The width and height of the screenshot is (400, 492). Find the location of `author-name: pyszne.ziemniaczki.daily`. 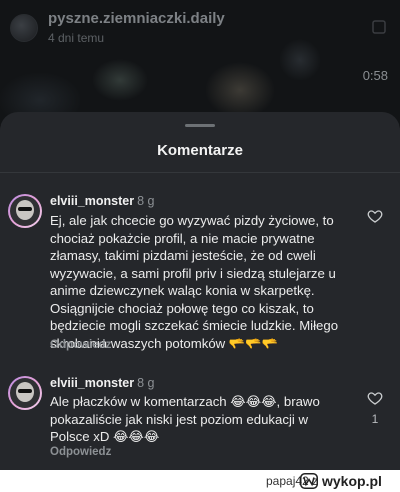

author-name: pyszne.ziemniaczki.daily is located at coordinates (136, 18).